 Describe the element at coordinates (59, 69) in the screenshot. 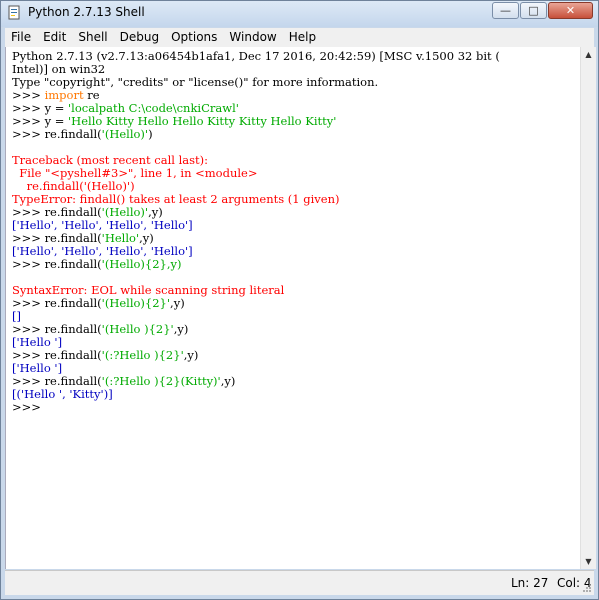

I see `shell-text-segment: Intel)] on win32` at that location.